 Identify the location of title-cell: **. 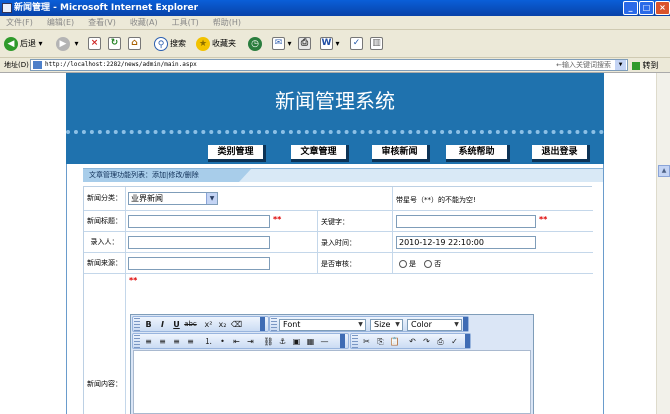
(222, 221).